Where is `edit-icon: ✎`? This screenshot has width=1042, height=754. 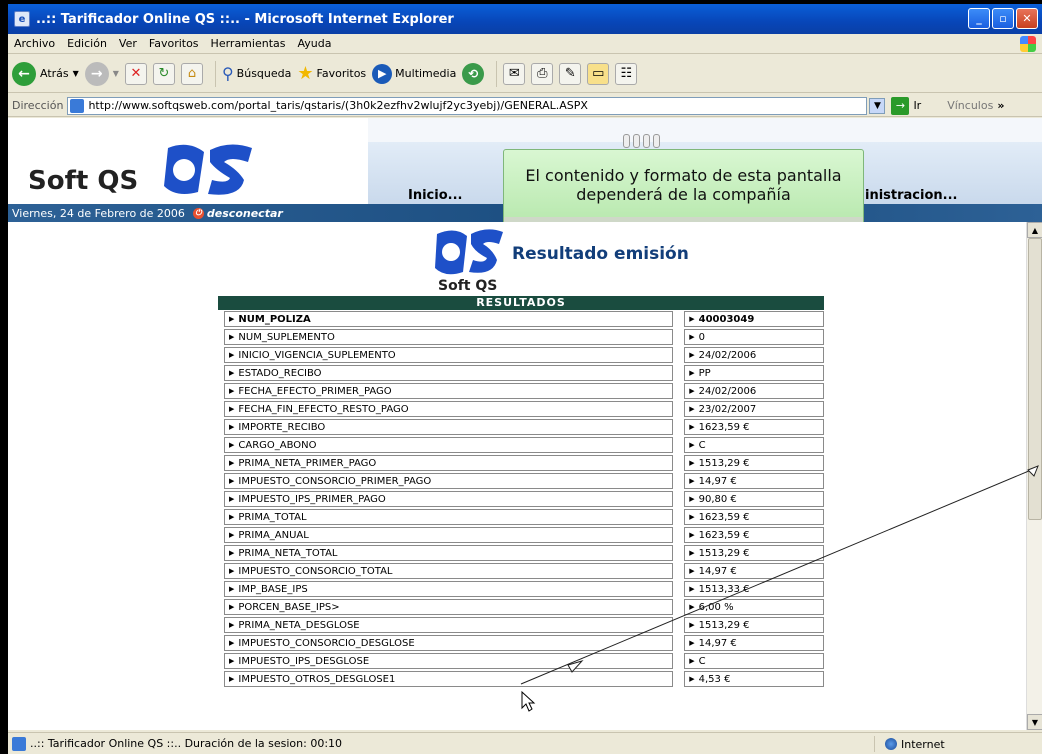
edit-icon: ✎ is located at coordinates (570, 73).